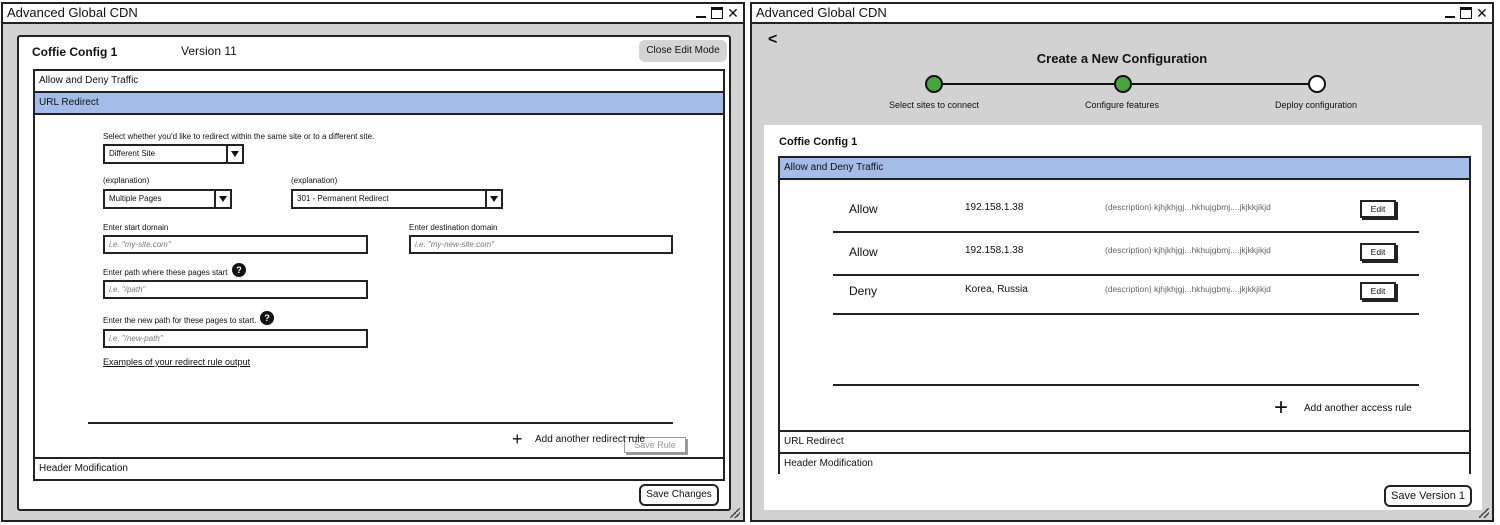 This screenshot has width=1500, height=525. I want to click on site-type-select: Different Site, so click(173, 154).